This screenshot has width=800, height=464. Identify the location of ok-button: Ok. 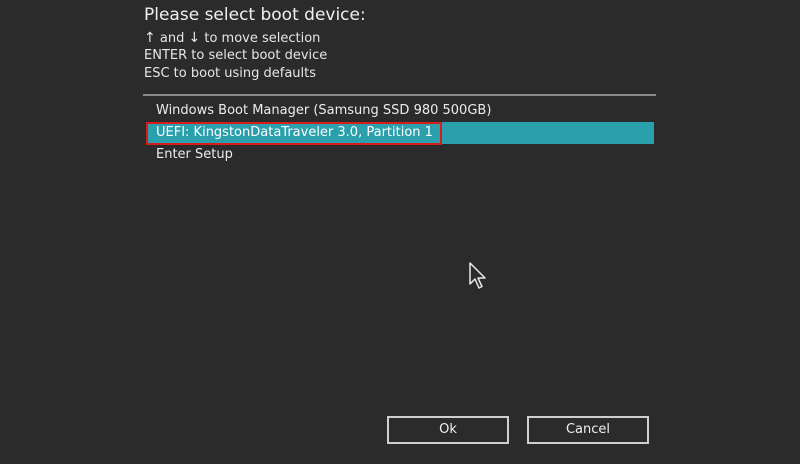
(448, 430).